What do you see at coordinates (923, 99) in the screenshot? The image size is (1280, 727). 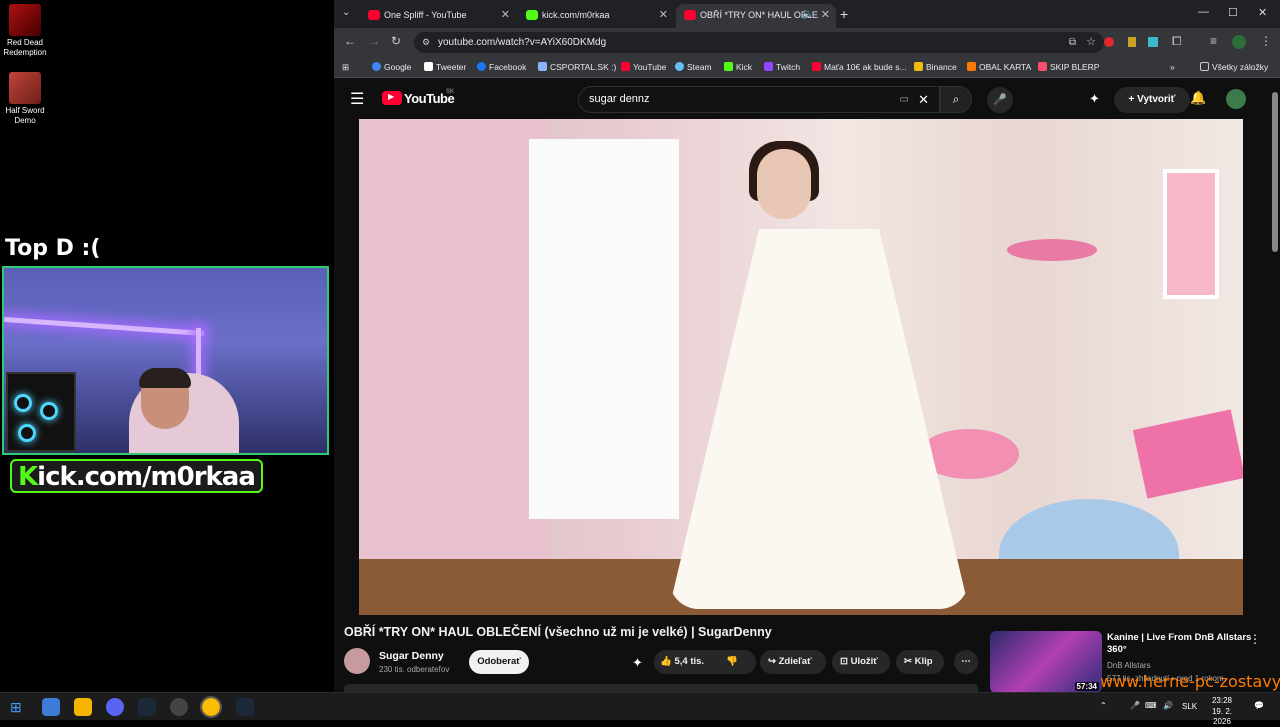 I see `clear-search-icon: ✕` at bounding box center [923, 99].